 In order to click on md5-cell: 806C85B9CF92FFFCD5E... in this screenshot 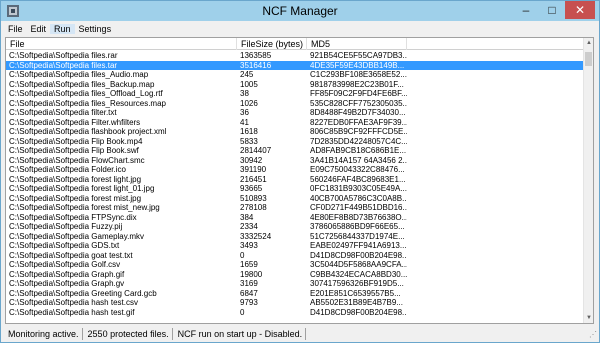, I will do `click(358, 131)`.